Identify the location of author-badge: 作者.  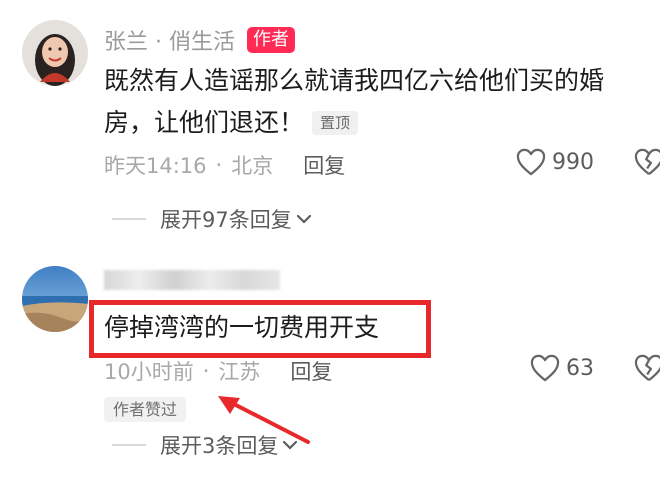
(270, 40).